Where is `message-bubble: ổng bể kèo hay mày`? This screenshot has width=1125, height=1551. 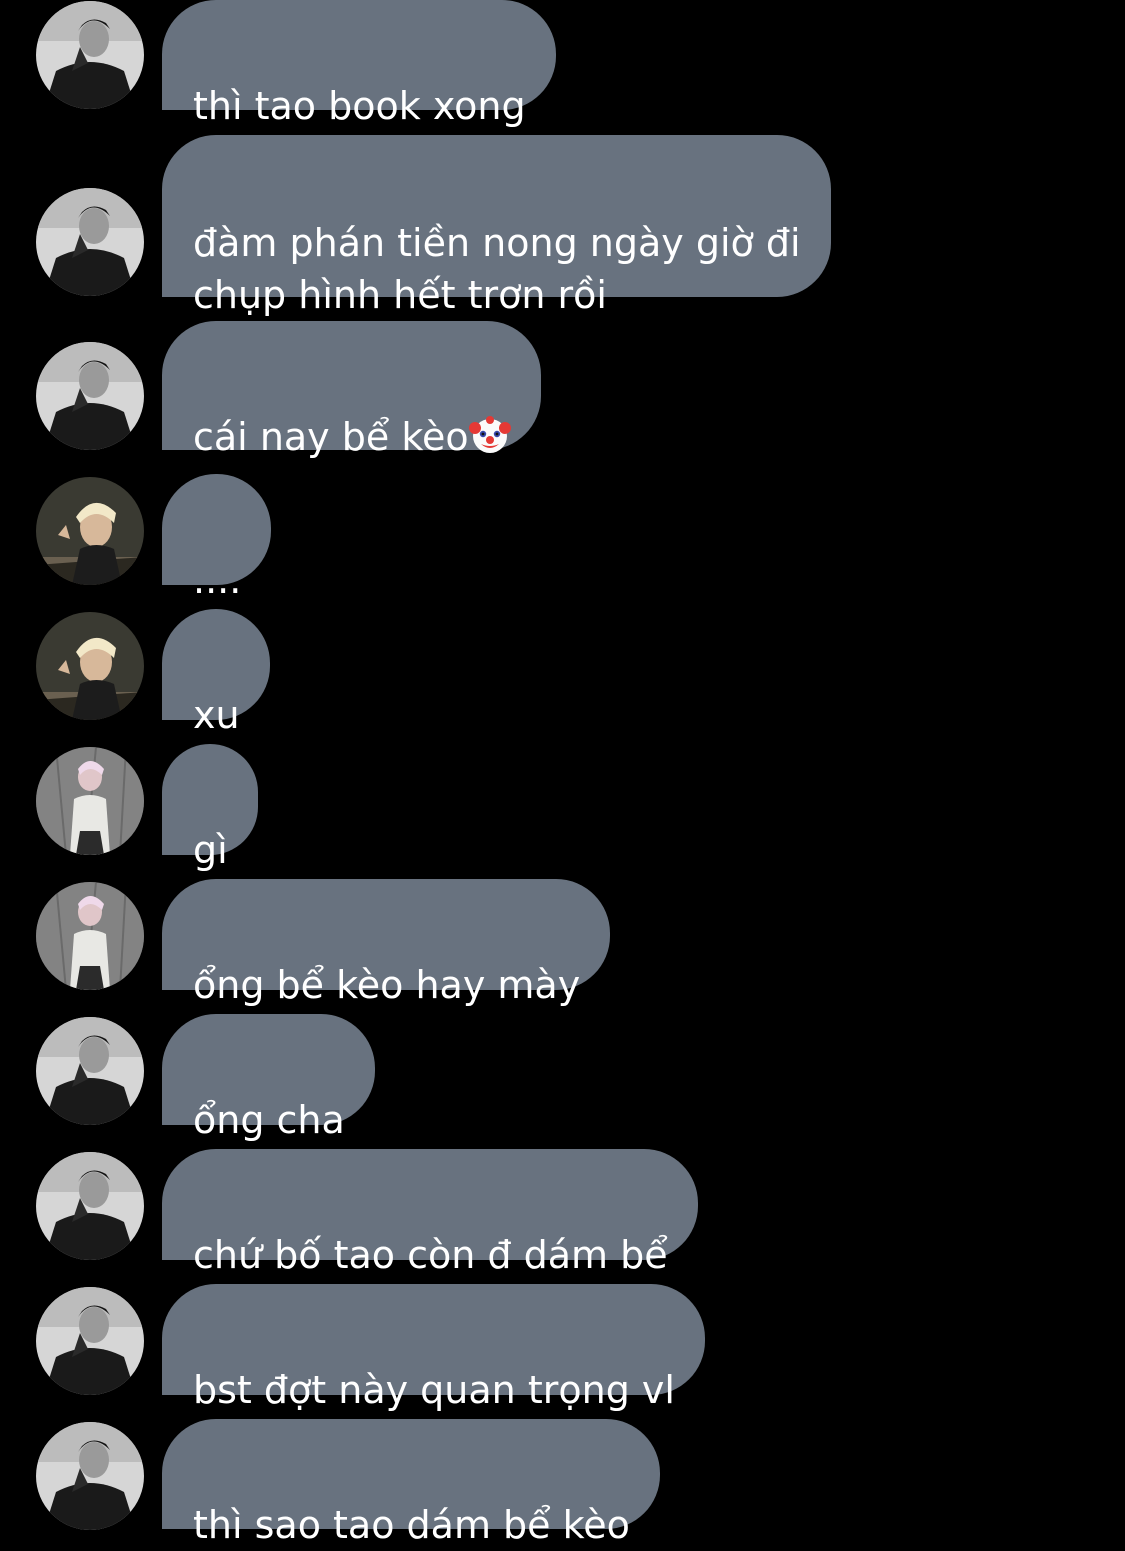 message-bubble: ổng bể kèo hay mày is located at coordinates (386, 943).